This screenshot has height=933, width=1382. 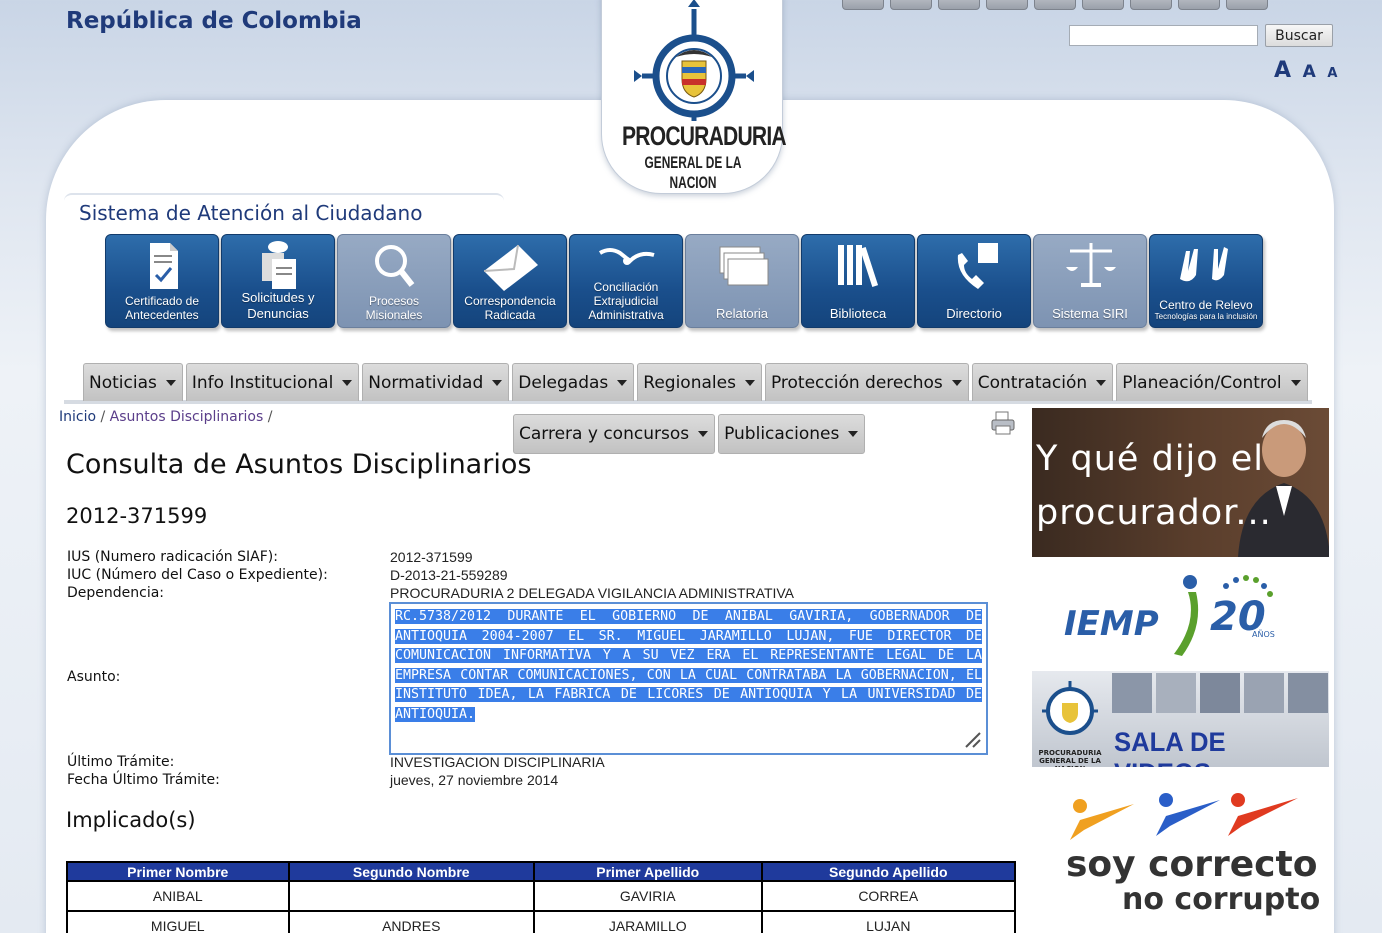 What do you see at coordinates (178, 871) in the screenshot?
I see `column-header: Primer Nombre` at bounding box center [178, 871].